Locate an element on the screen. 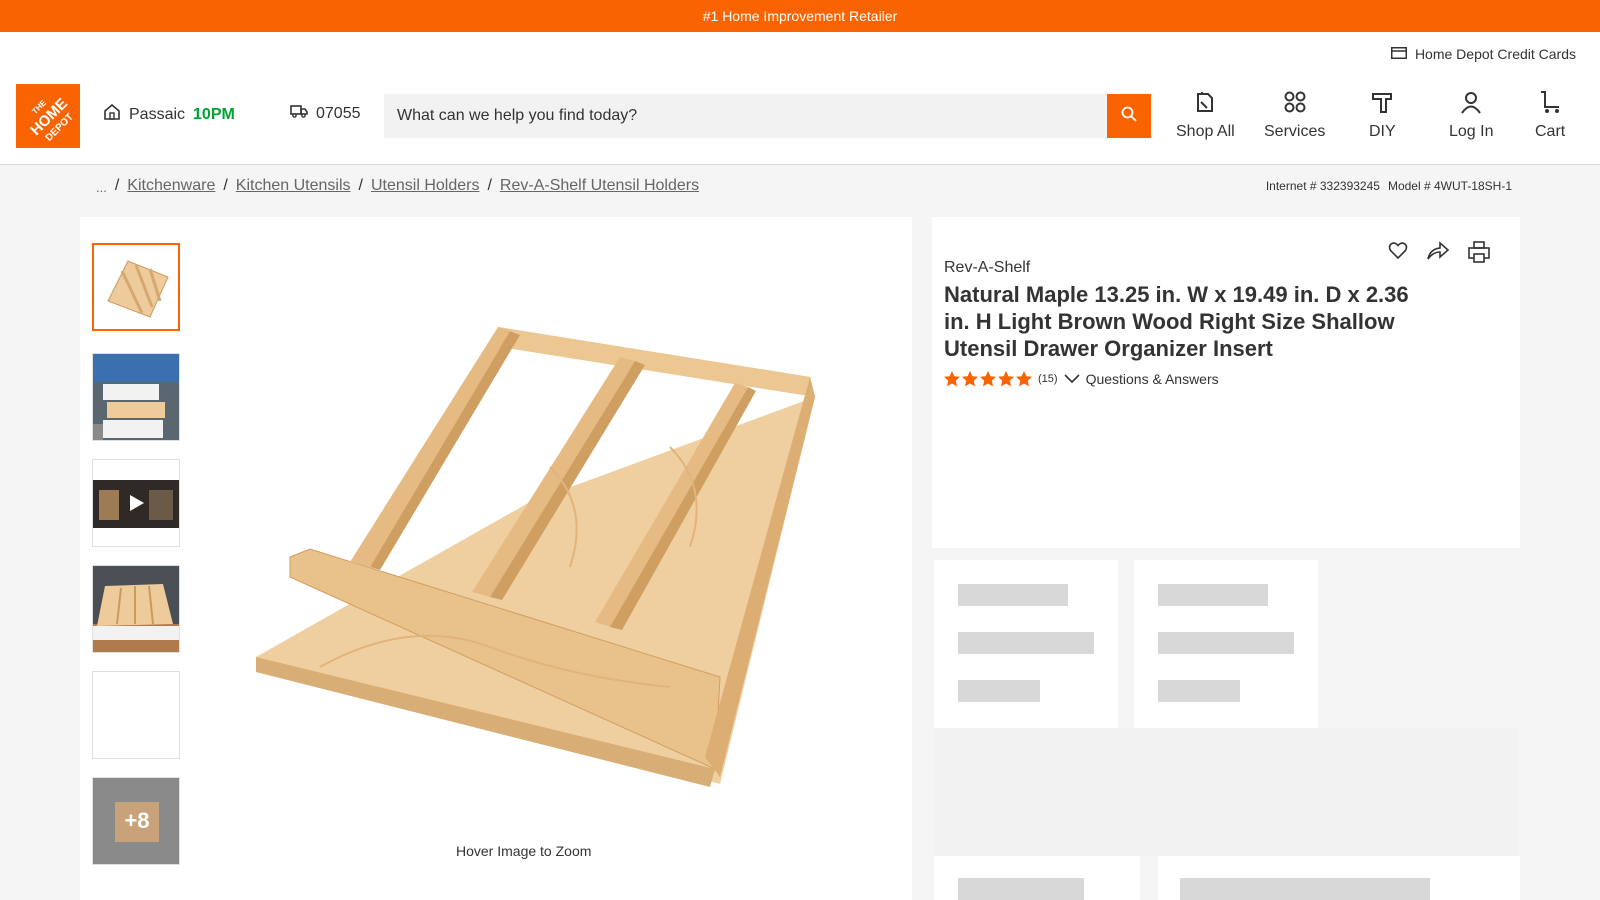 Image resolution: width=1600 pixels, height=900 pixels. nav-log-in-label: Log In is located at coordinates (1471, 131).